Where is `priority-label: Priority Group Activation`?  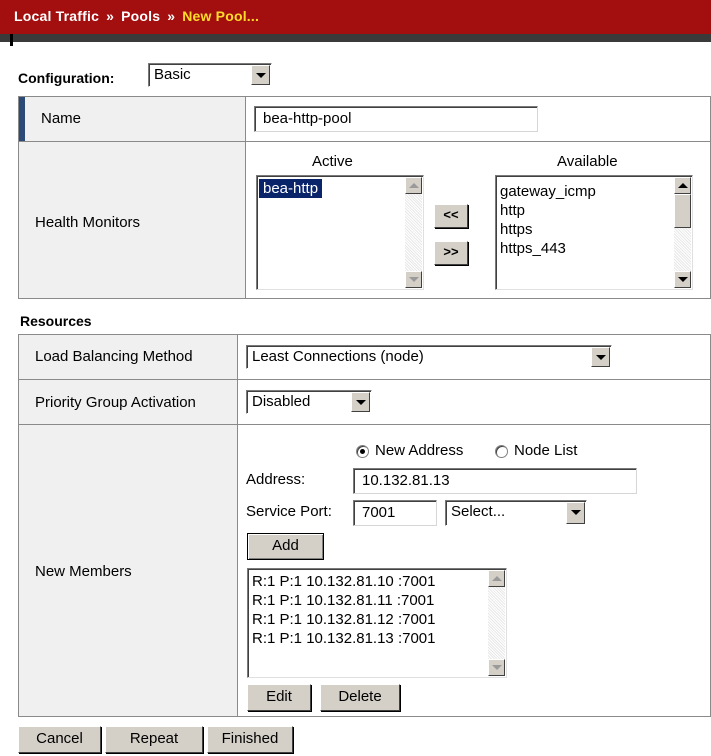
priority-label: Priority Group Activation is located at coordinates (115, 402).